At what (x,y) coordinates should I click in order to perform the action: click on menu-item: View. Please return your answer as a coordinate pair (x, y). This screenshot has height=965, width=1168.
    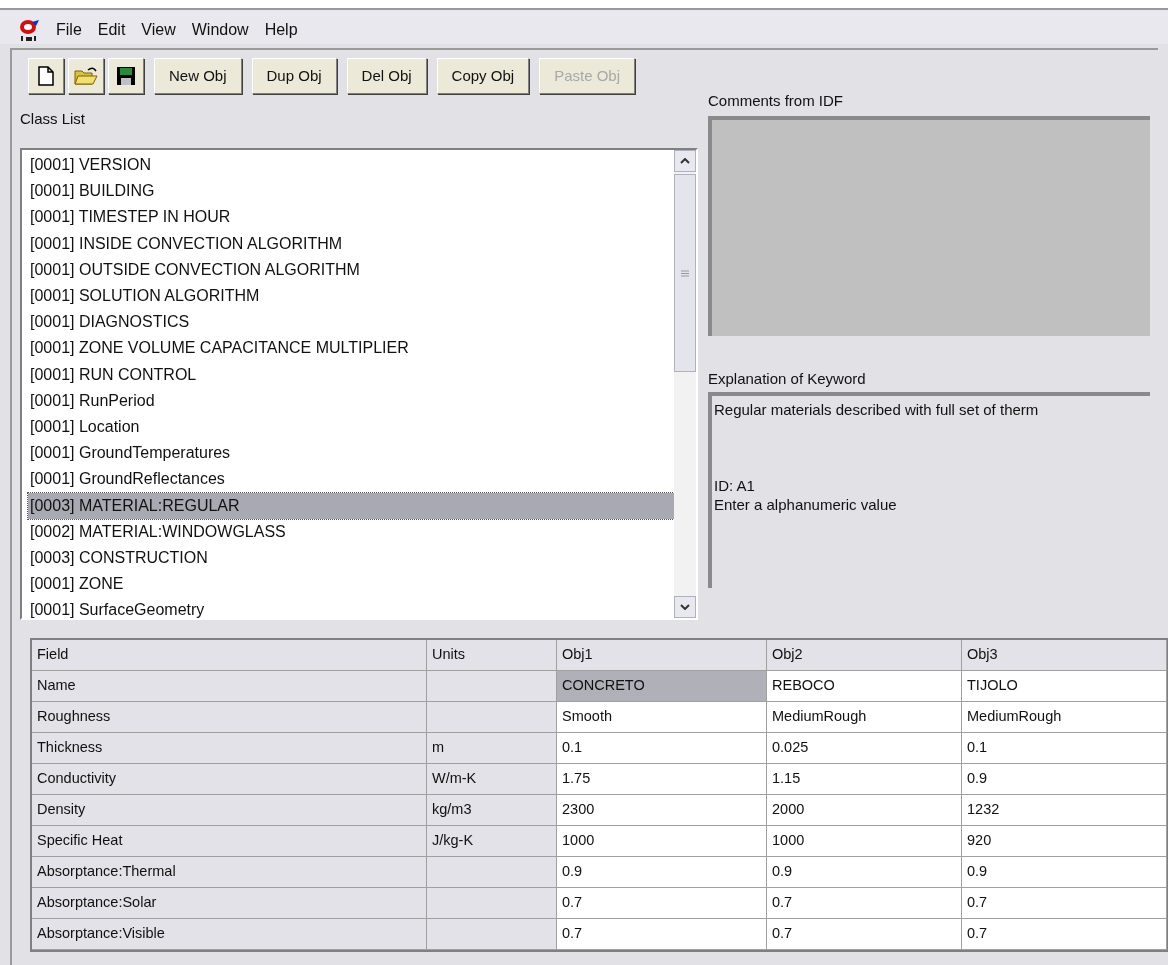
    Looking at the image, I should click on (158, 30).